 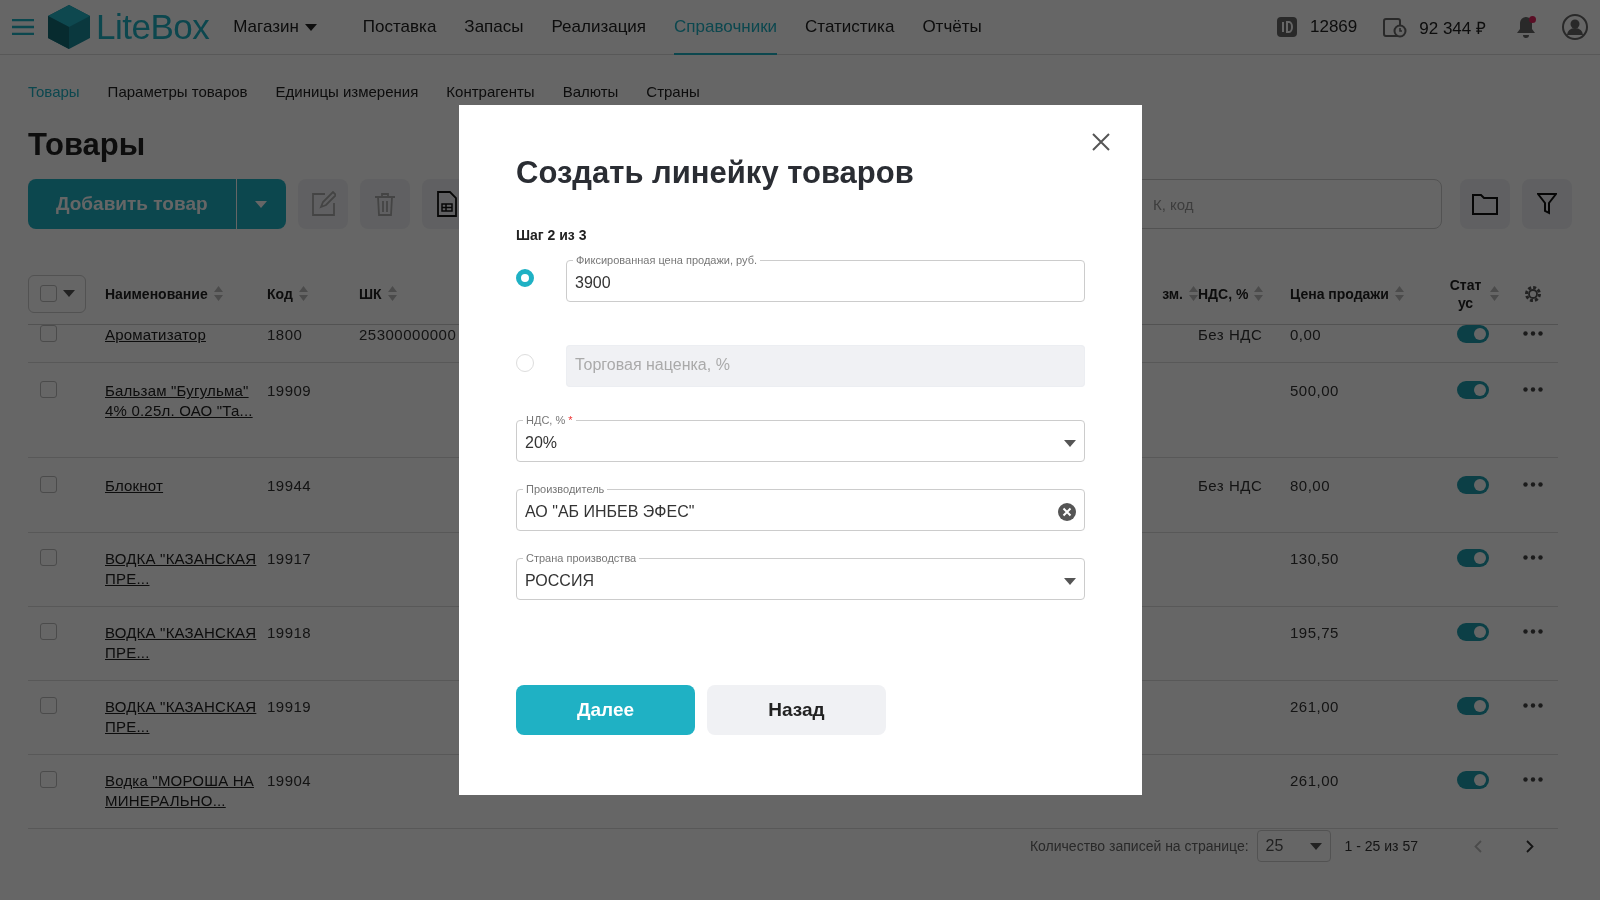 I want to click on sub-tab: Единицы измерения, so click(x=347, y=91).